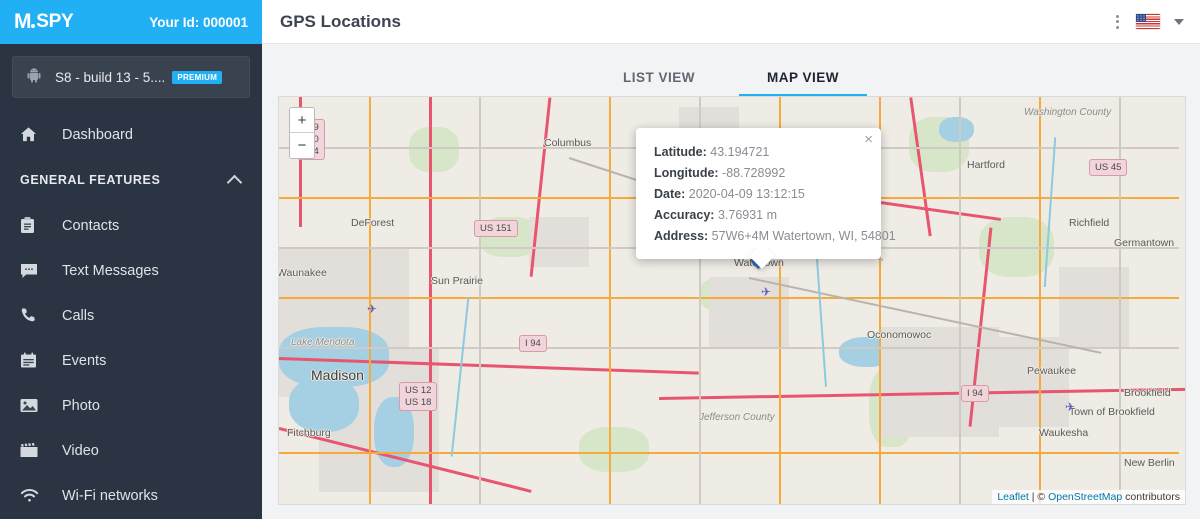 The height and width of the screenshot is (519, 1200). I want to click on map-label: Germantown, so click(1144, 243).